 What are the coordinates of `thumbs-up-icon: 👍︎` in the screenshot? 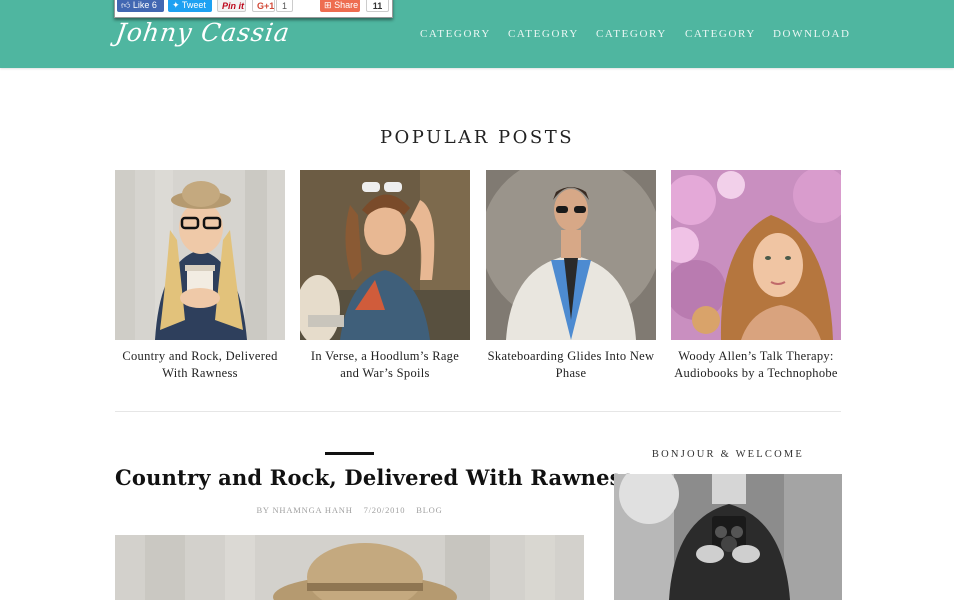 It's located at (126, 5).